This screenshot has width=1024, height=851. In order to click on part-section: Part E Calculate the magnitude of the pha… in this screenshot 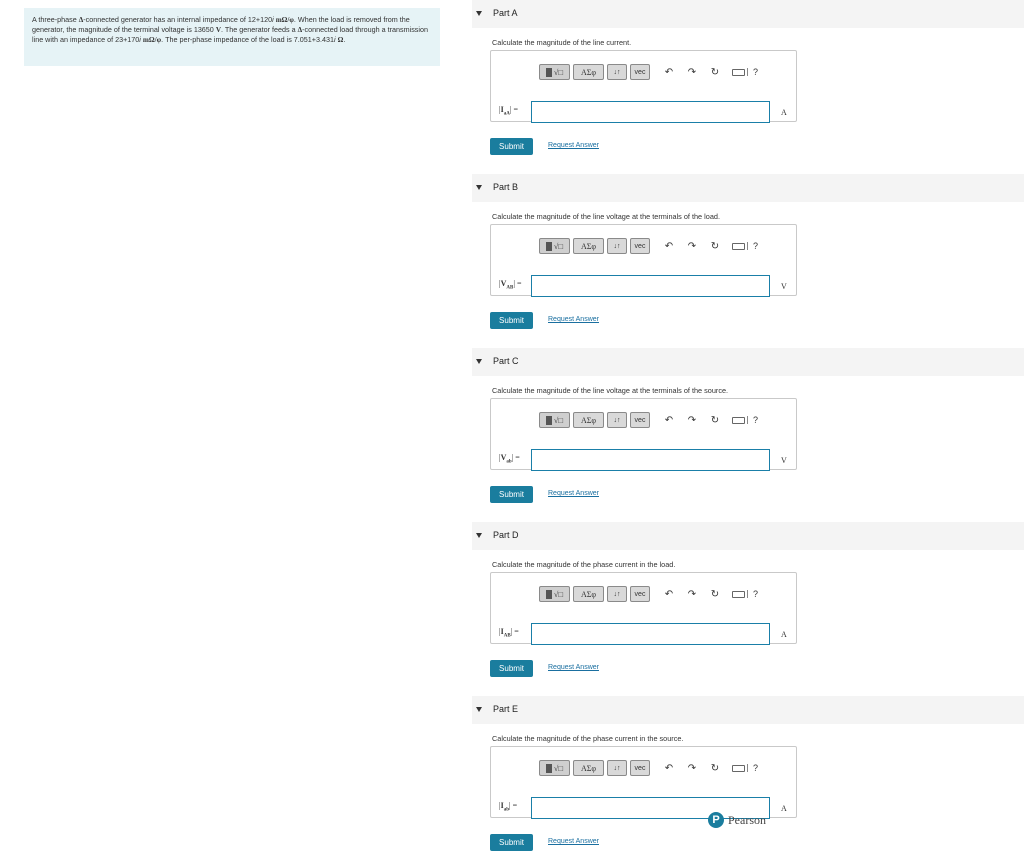, I will do `click(748, 773)`.